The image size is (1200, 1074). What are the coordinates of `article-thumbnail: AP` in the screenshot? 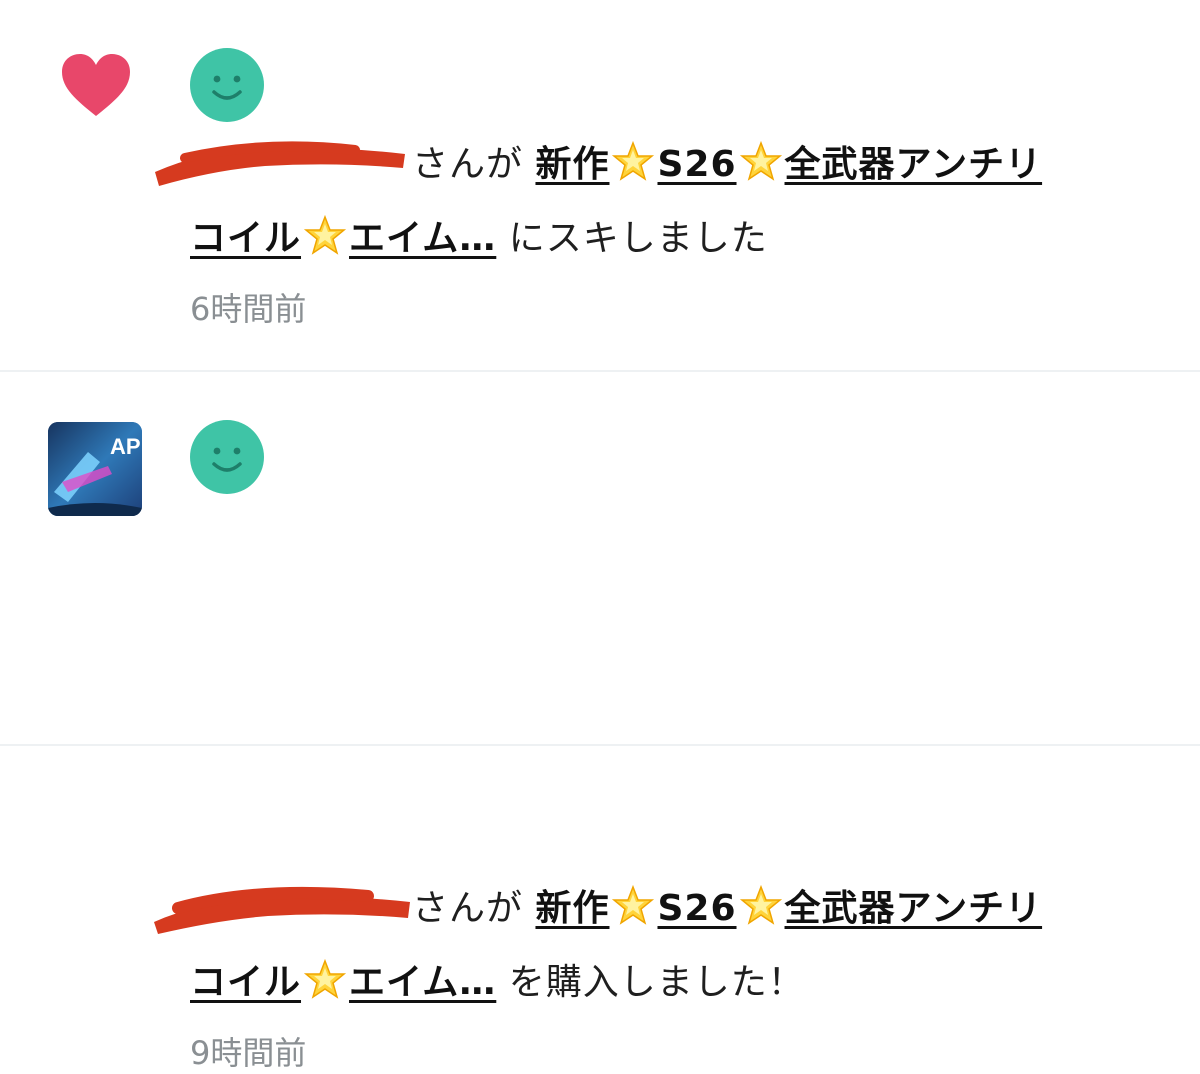 It's located at (95, 469).